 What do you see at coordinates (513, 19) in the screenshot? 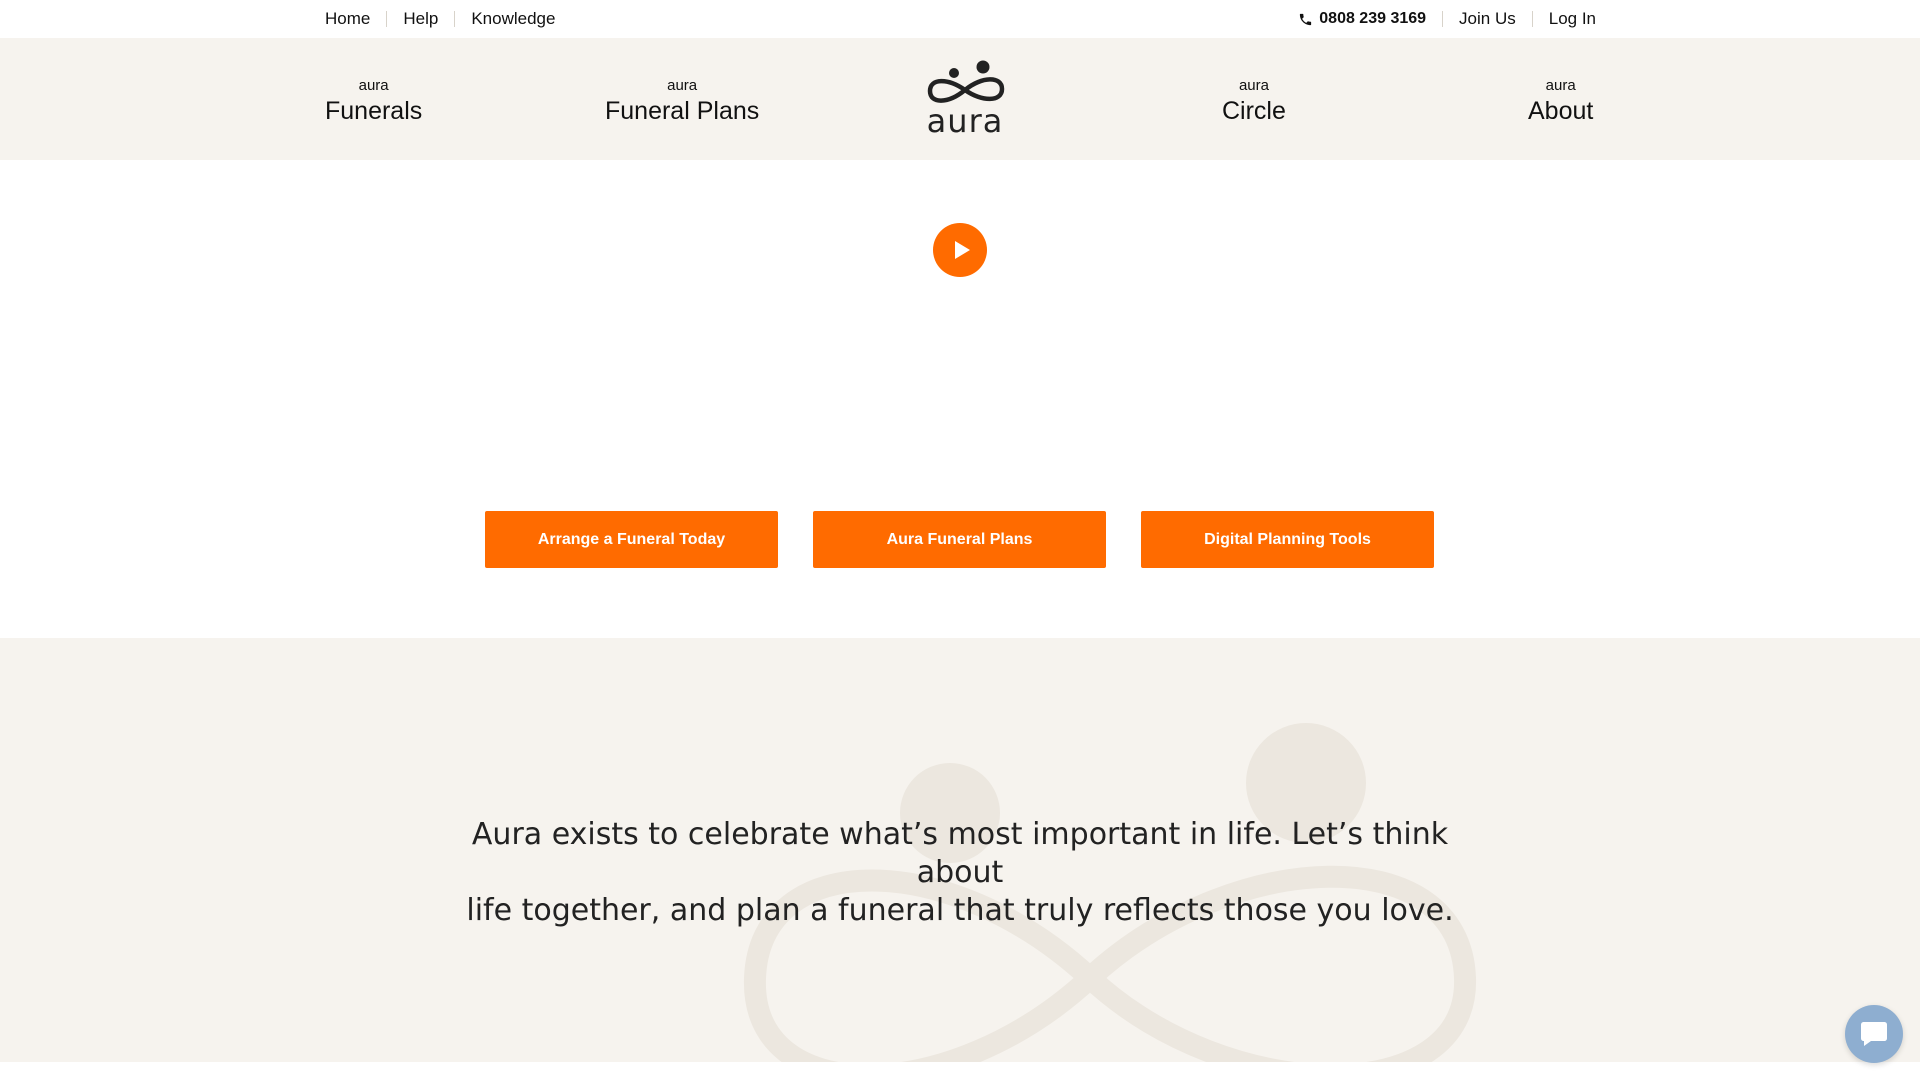
I see `knowledge-link: Knowledge` at bounding box center [513, 19].